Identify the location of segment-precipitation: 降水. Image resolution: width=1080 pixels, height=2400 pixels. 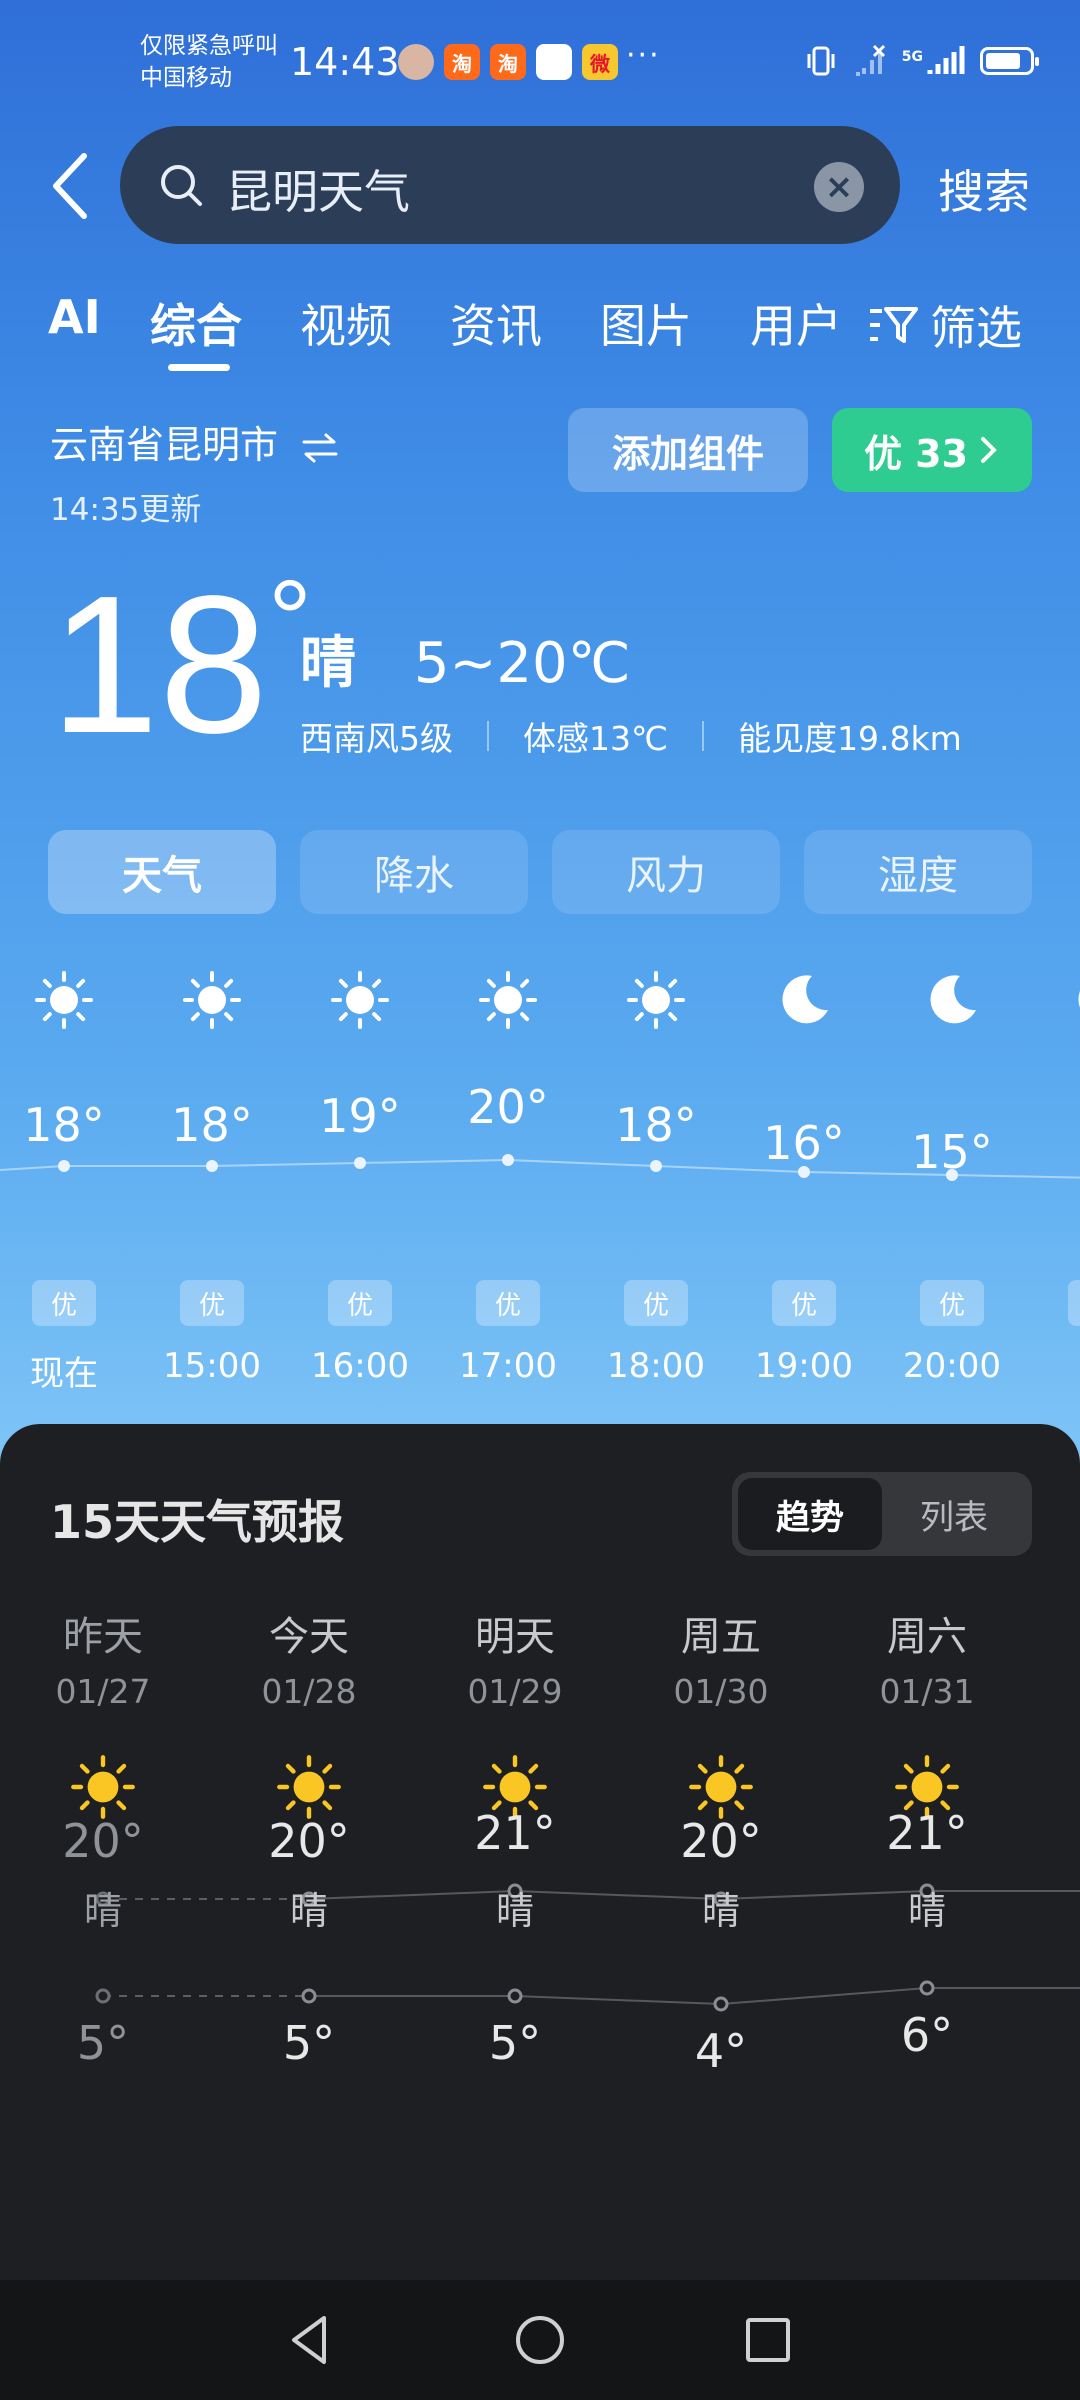
(414, 872).